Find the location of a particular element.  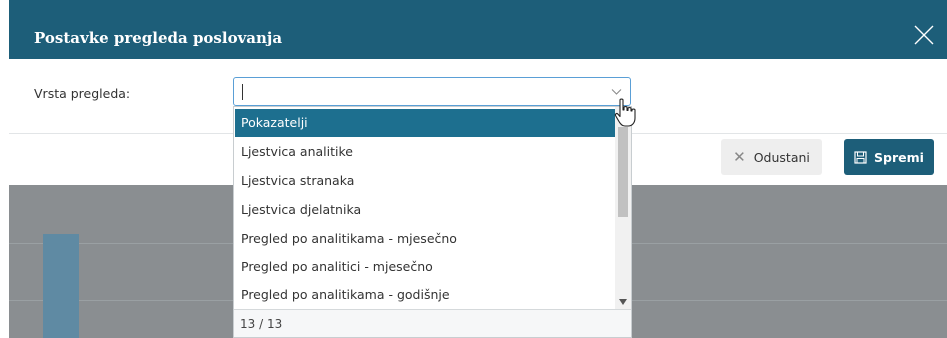

dropdown-scrollbar is located at coordinates (623, 208).